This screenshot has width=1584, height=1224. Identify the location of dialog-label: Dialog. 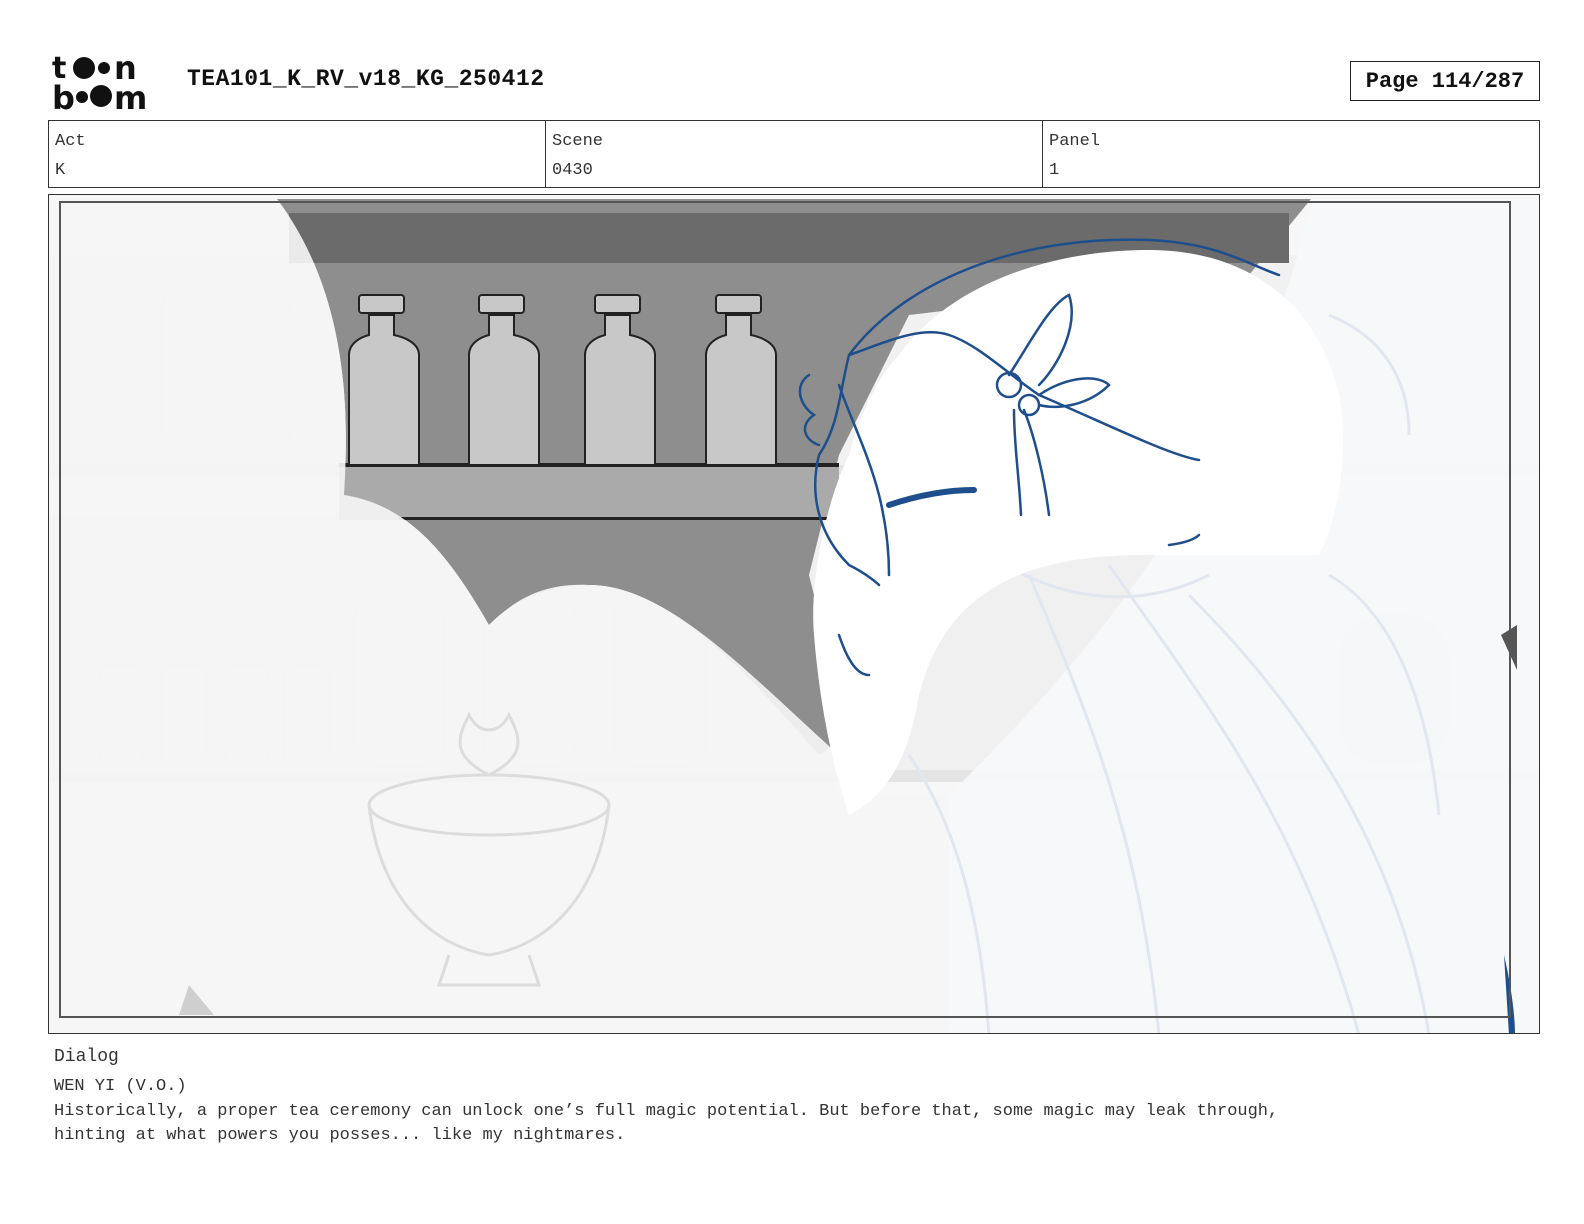
(86, 1057).